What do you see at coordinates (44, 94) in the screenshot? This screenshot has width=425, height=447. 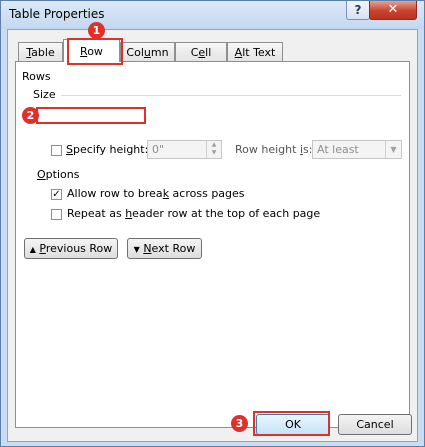 I see `size-heading: Size` at bounding box center [44, 94].